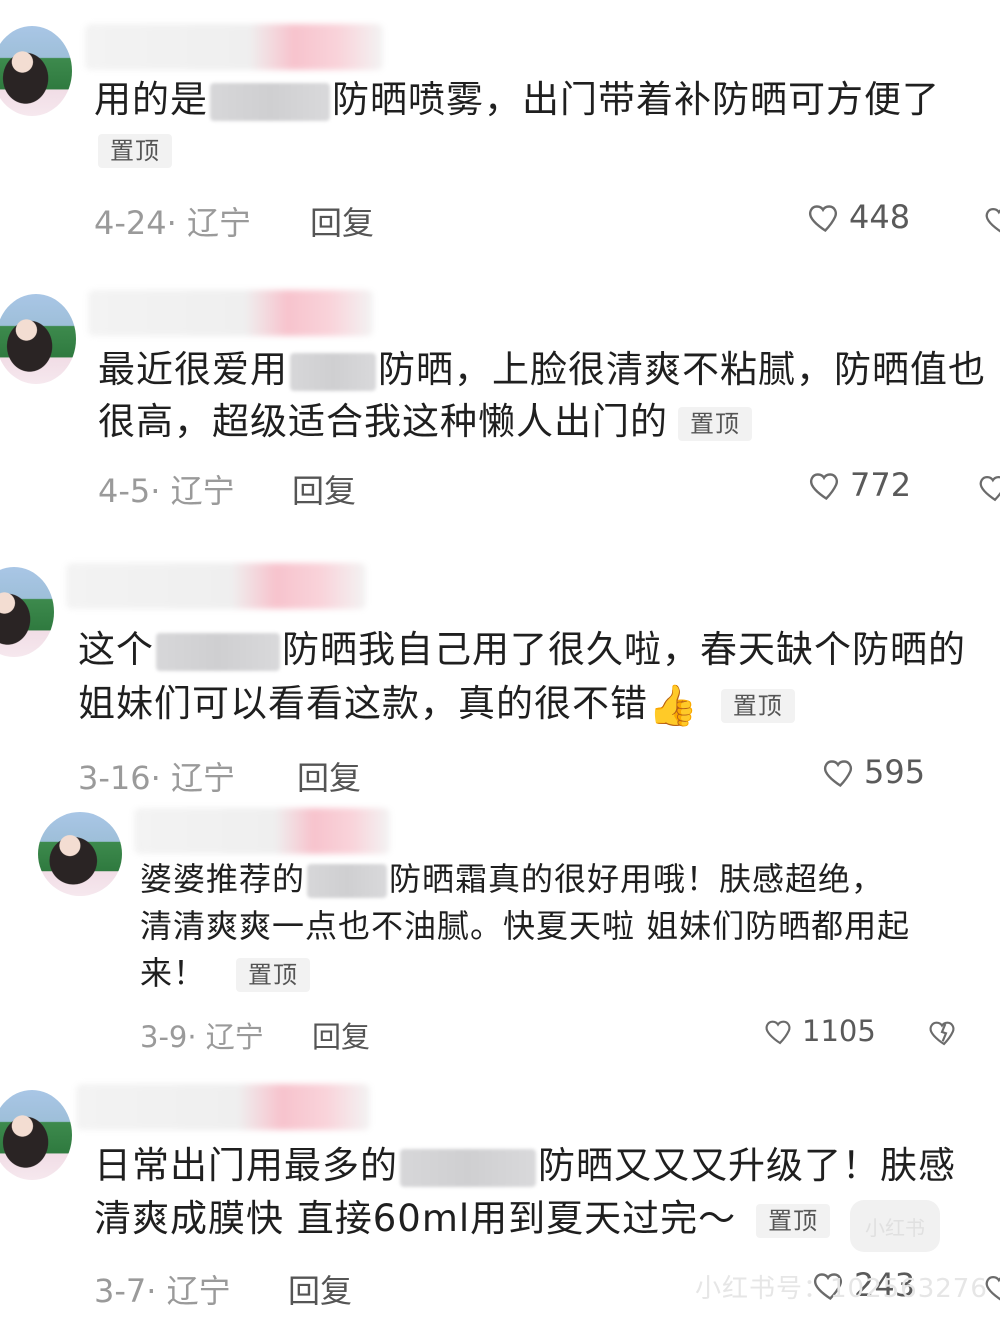 The image size is (1000, 1333). What do you see at coordinates (425, 422) in the screenshot?
I see `comment-text-line2: 很高，超级适合我这种懒人出门的 置顶` at bounding box center [425, 422].